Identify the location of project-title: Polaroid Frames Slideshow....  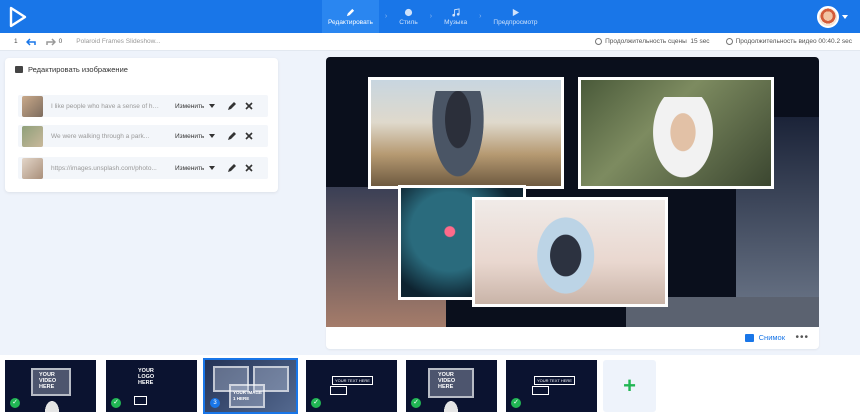
(118, 41).